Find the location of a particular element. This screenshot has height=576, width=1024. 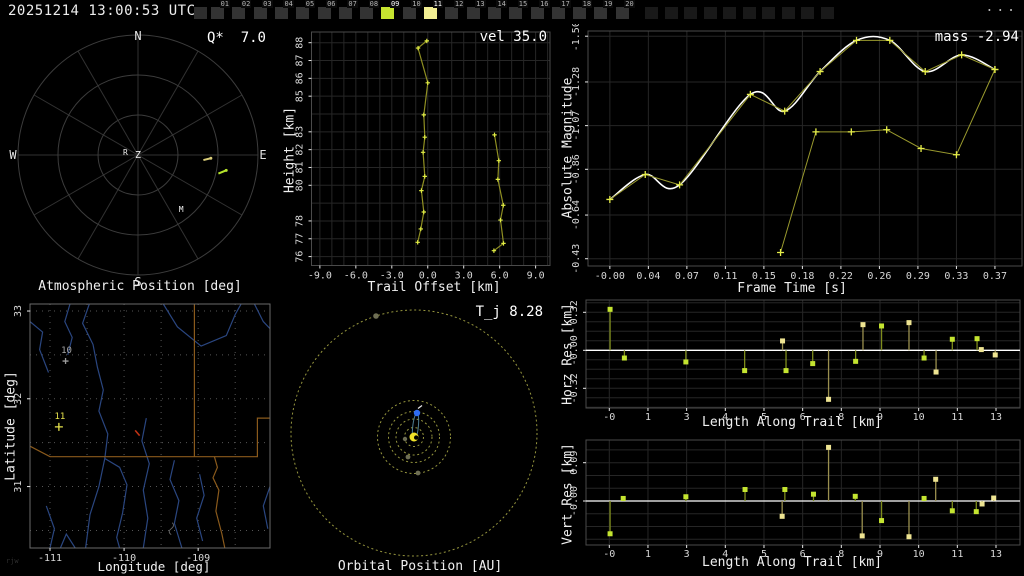

svg-text: W is located at coordinates (13, 155).